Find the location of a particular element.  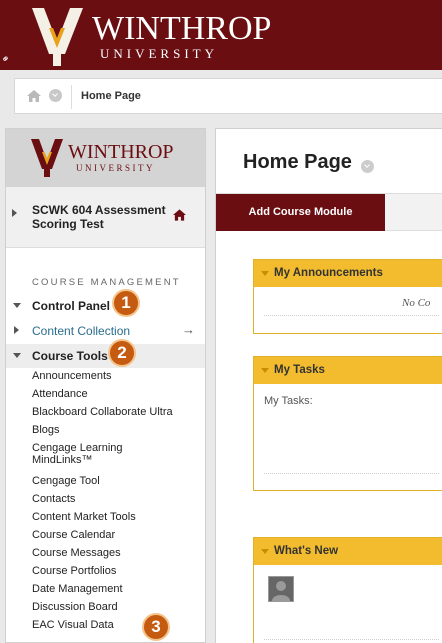

tool-link-cengage-mindlinks: Cengage Learning MindLinks™ is located at coordinates (107, 454).